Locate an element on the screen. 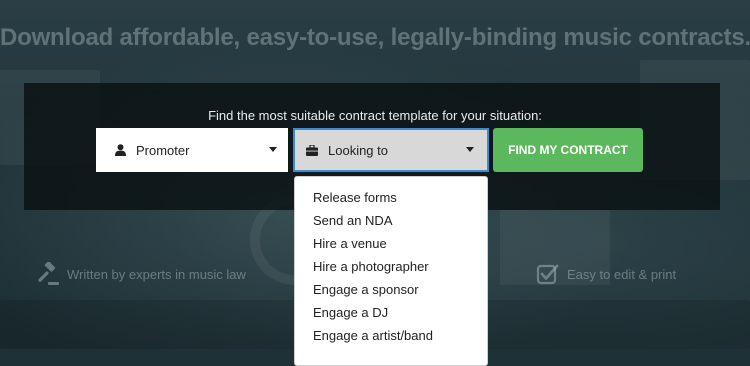  find-contract-button: FIND MY CONTRACT is located at coordinates (568, 150).